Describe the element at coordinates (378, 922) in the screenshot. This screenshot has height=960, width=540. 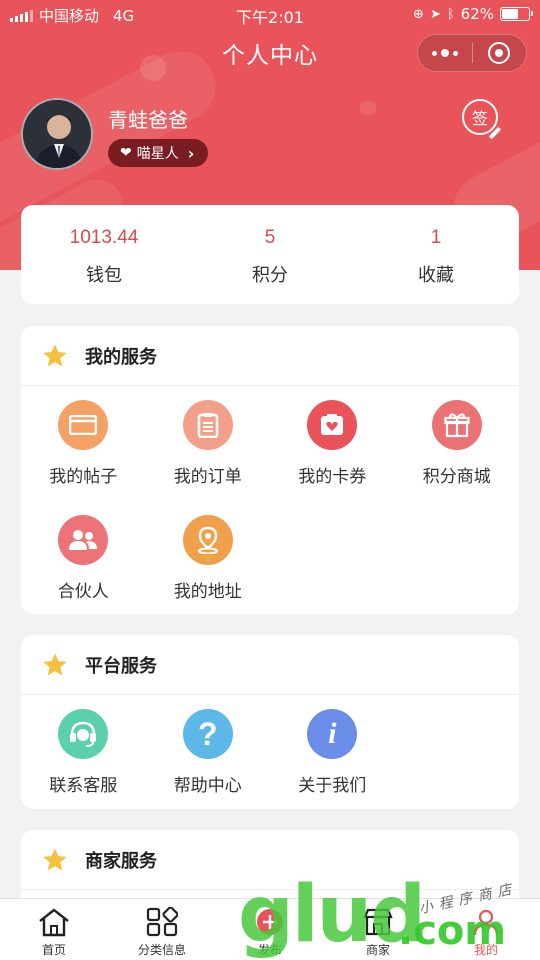
I see `store-icon` at that location.